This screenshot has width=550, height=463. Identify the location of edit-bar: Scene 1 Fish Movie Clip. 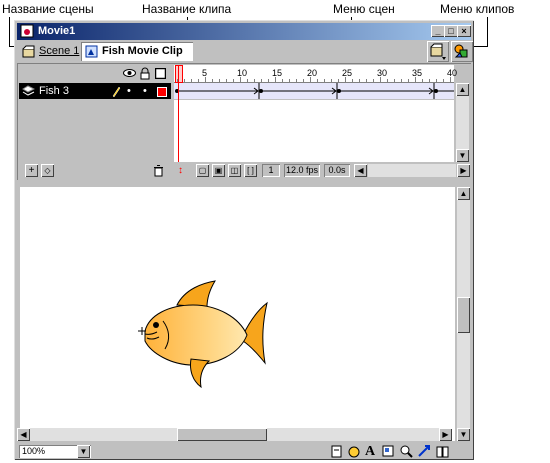
(245, 52).